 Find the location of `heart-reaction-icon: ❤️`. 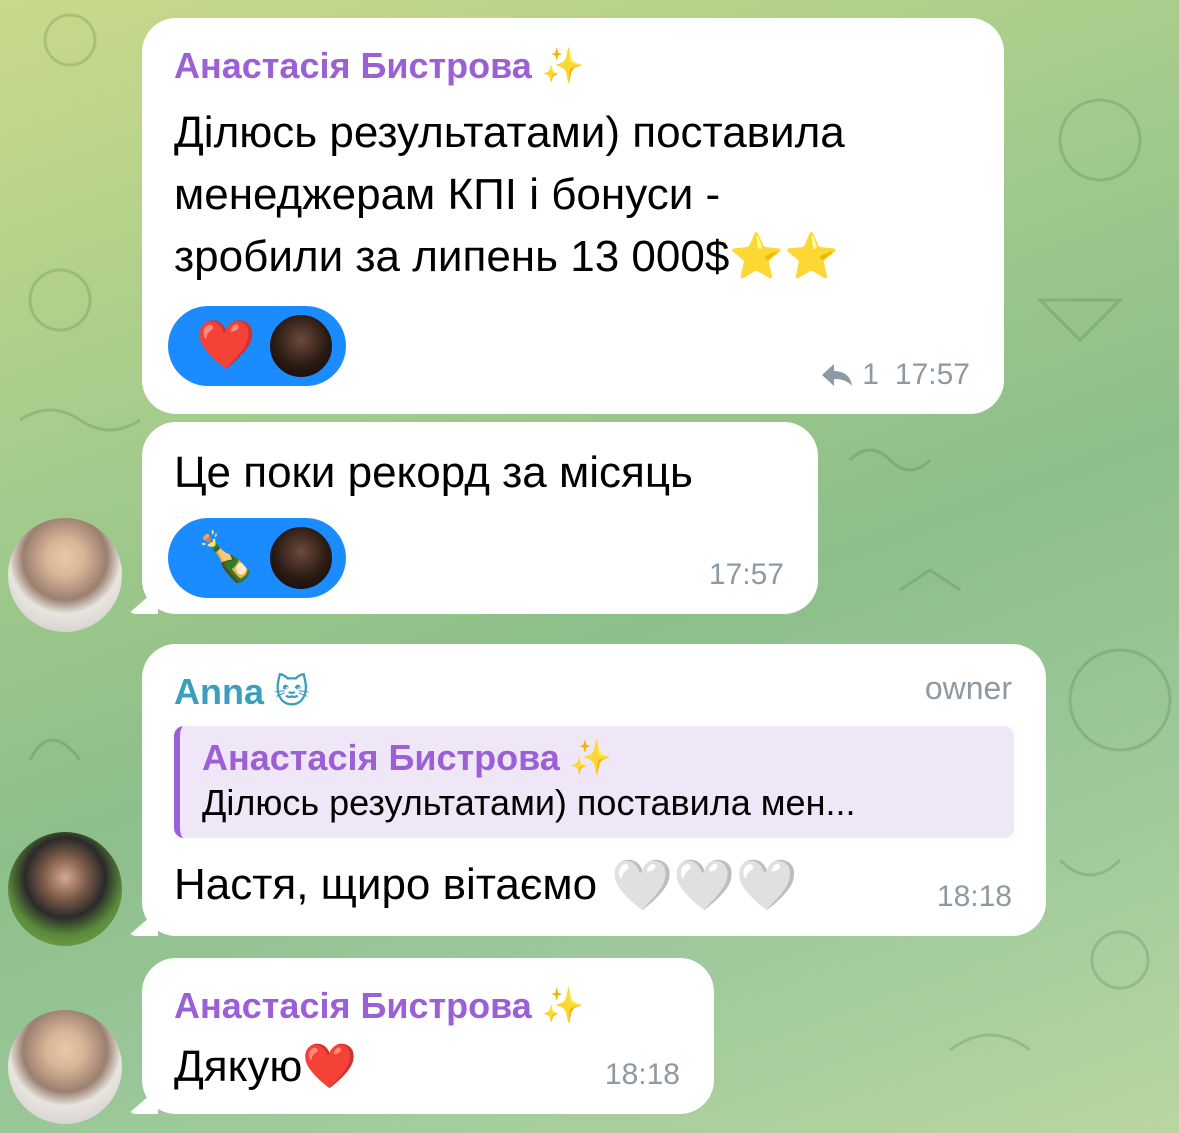

heart-reaction-icon: ❤️ is located at coordinates (226, 345).